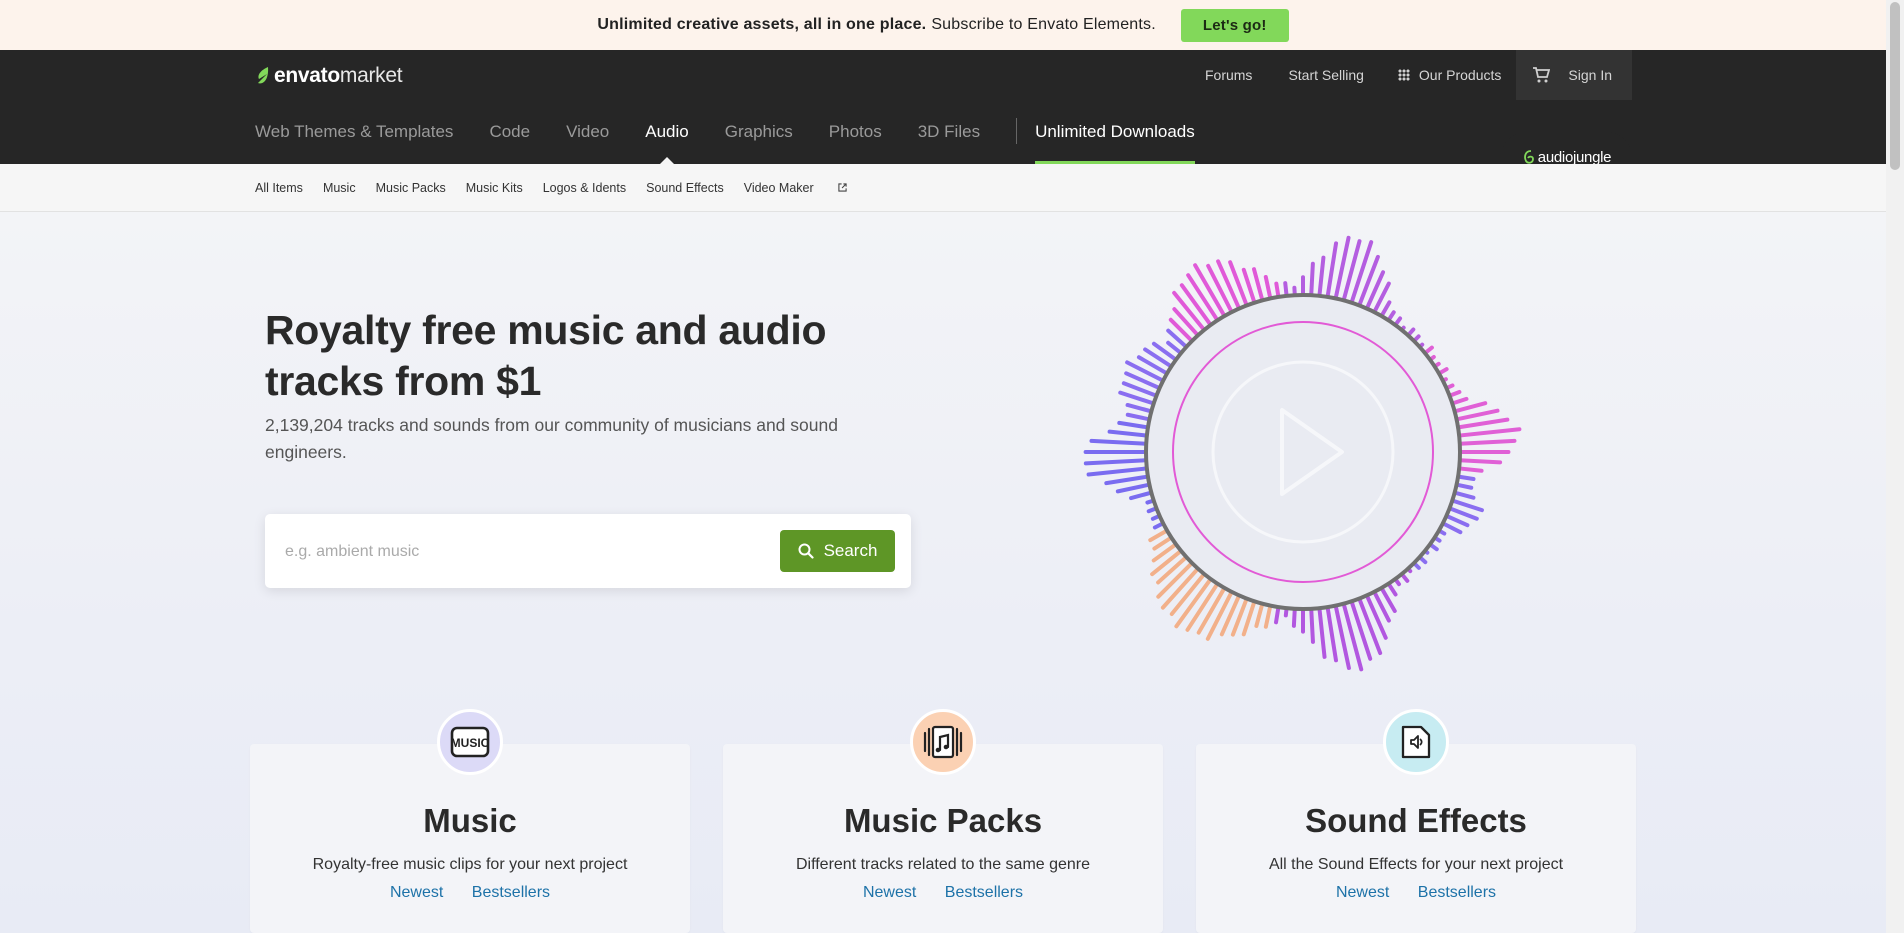 This screenshot has width=1904, height=933. Describe the element at coordinates (666, 143) in the screenshot. I see `category-audio: Audio` at that location.